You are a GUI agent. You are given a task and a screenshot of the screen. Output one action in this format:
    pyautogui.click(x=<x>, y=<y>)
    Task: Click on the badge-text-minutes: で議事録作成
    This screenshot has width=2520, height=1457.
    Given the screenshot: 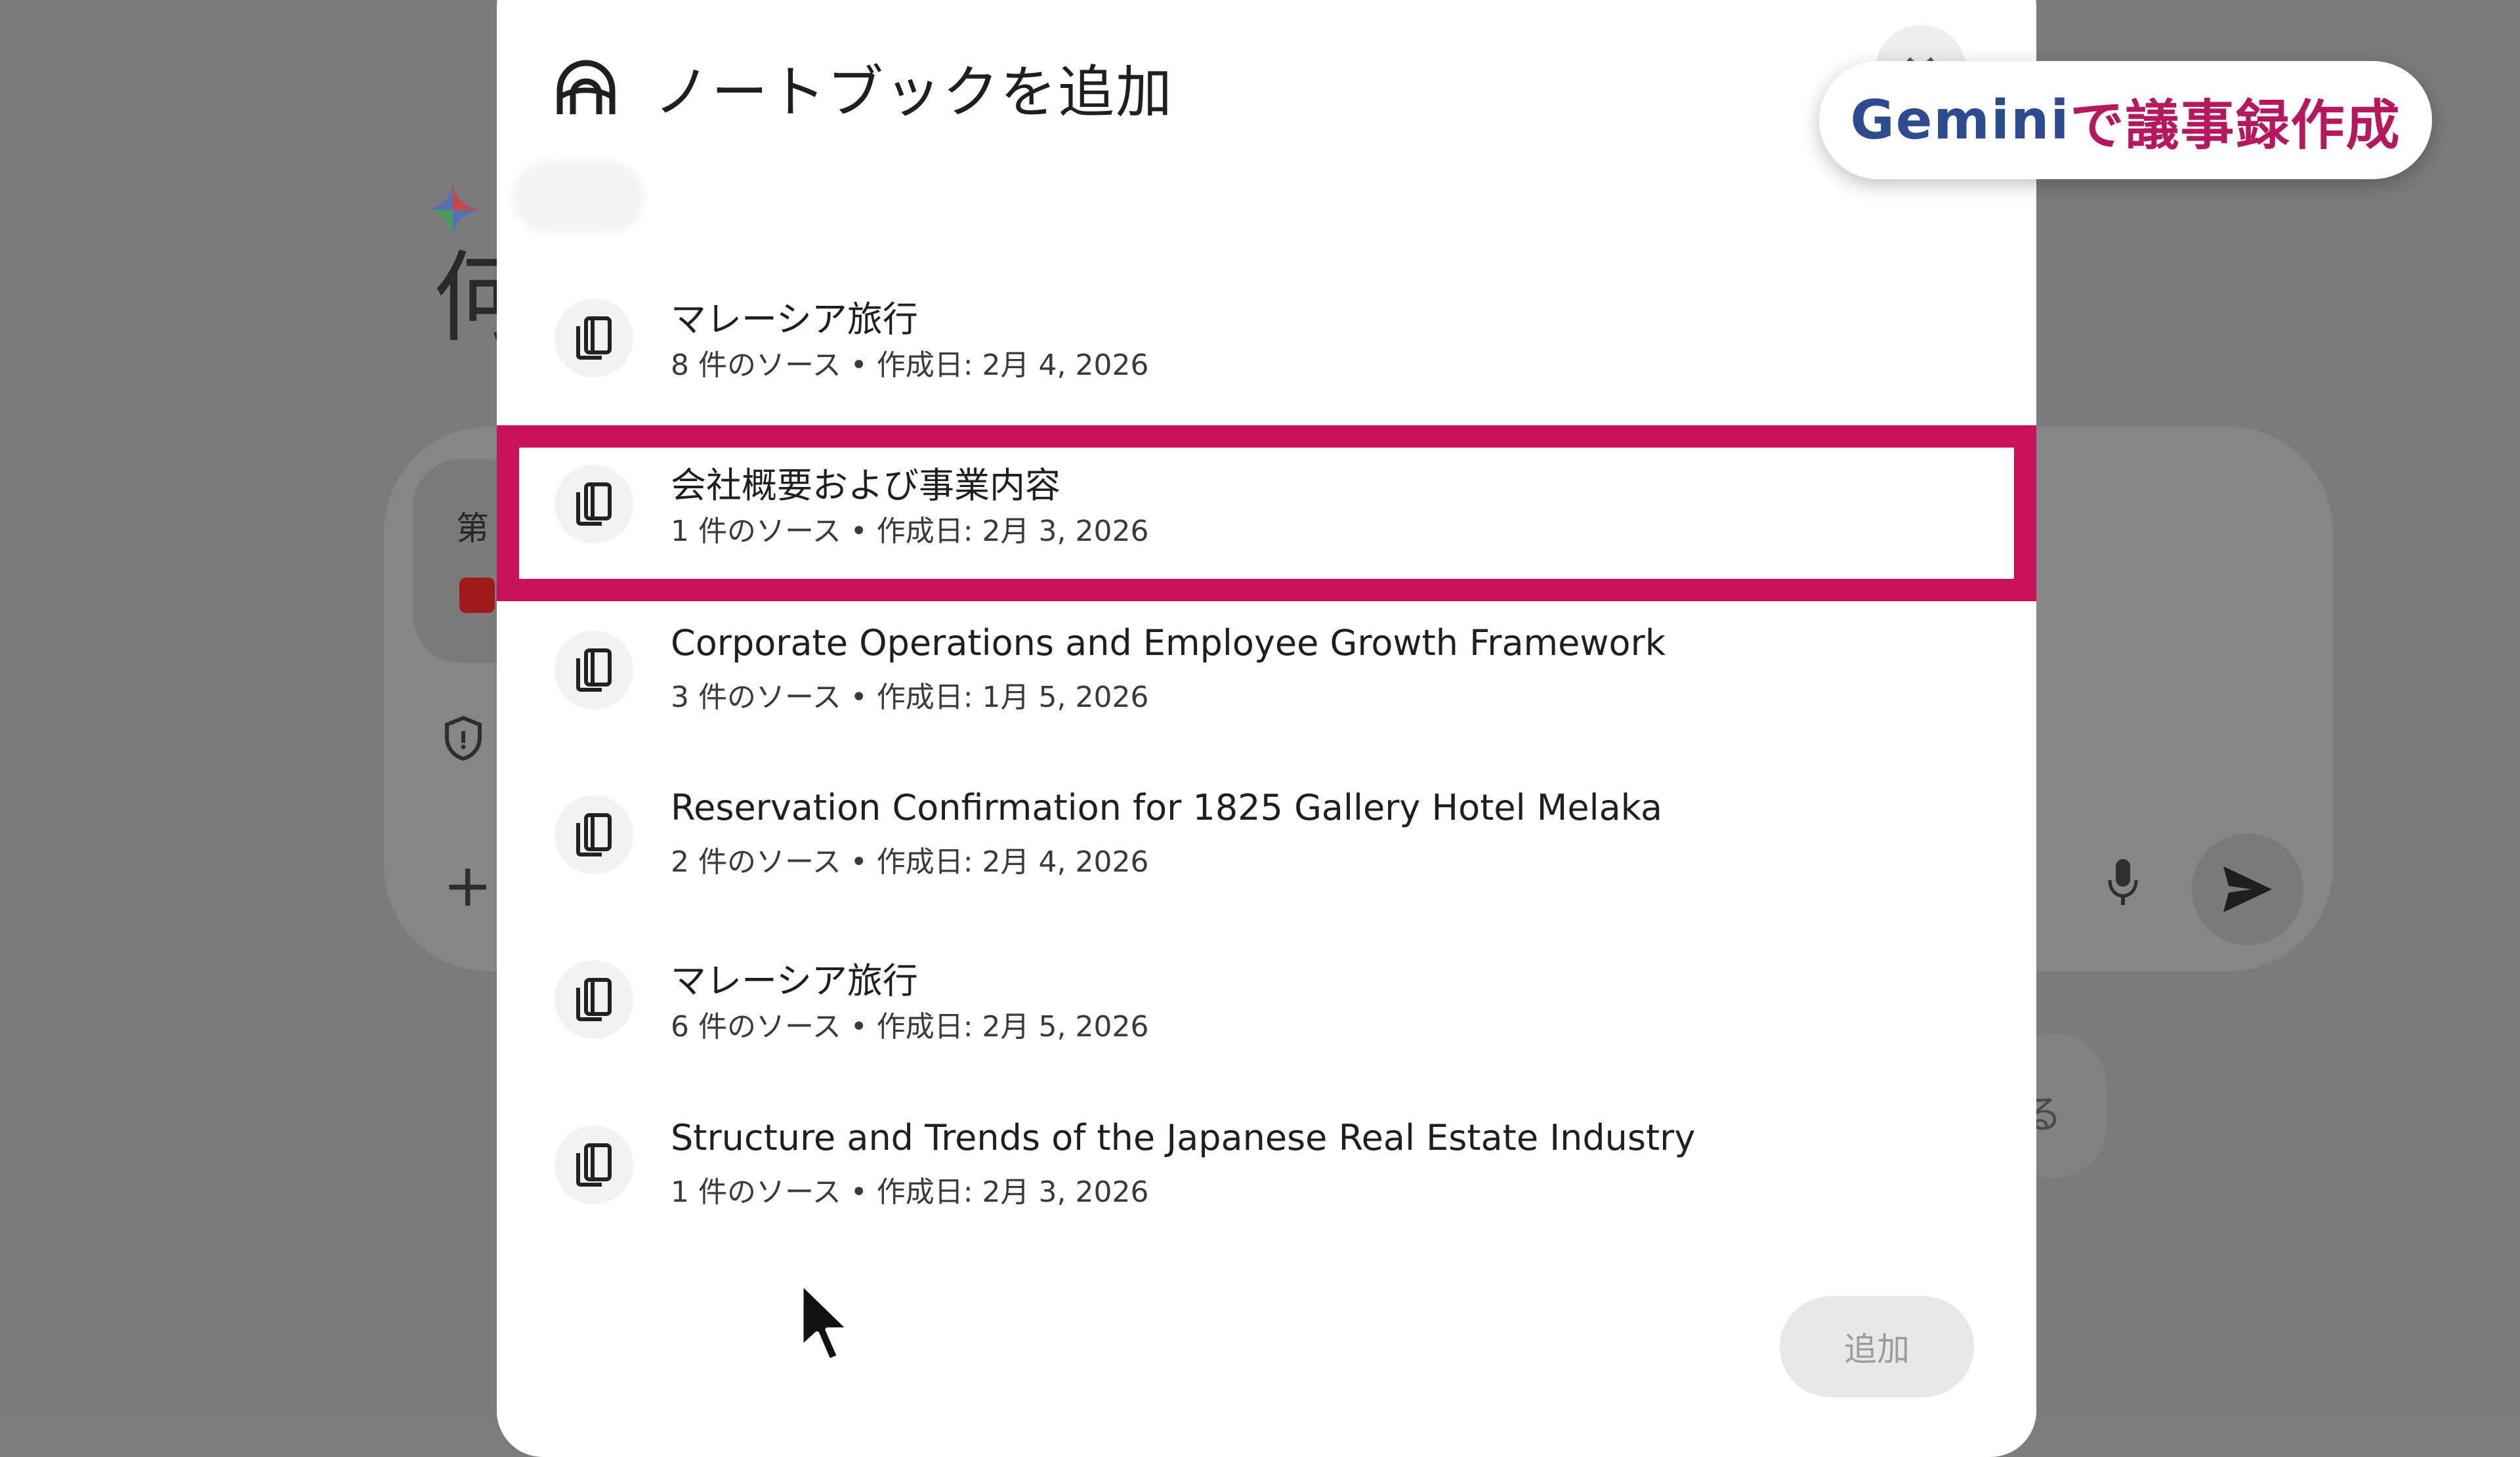 What is the action you would take?
    pyautogui.click(x=2235, y=125)
    